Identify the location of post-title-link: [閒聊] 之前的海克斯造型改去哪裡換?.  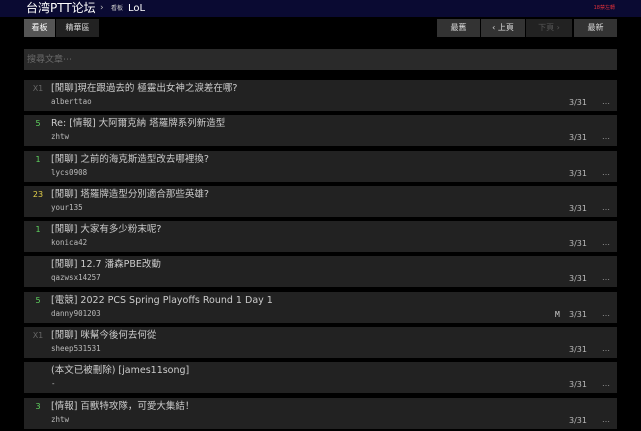
(130, 160).